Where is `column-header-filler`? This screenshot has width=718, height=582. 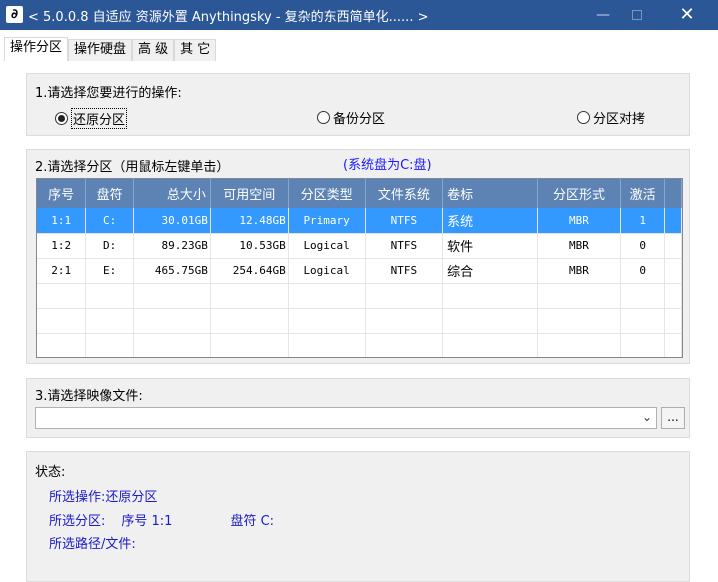 column-header-filler is located at coordinates (673, 193).